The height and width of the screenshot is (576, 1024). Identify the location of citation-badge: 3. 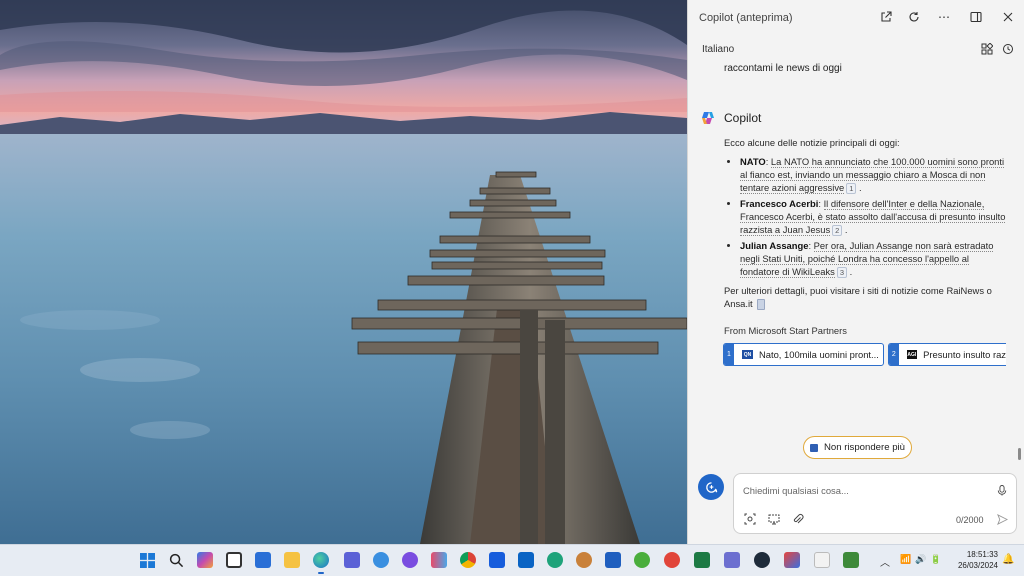
(842, 273).